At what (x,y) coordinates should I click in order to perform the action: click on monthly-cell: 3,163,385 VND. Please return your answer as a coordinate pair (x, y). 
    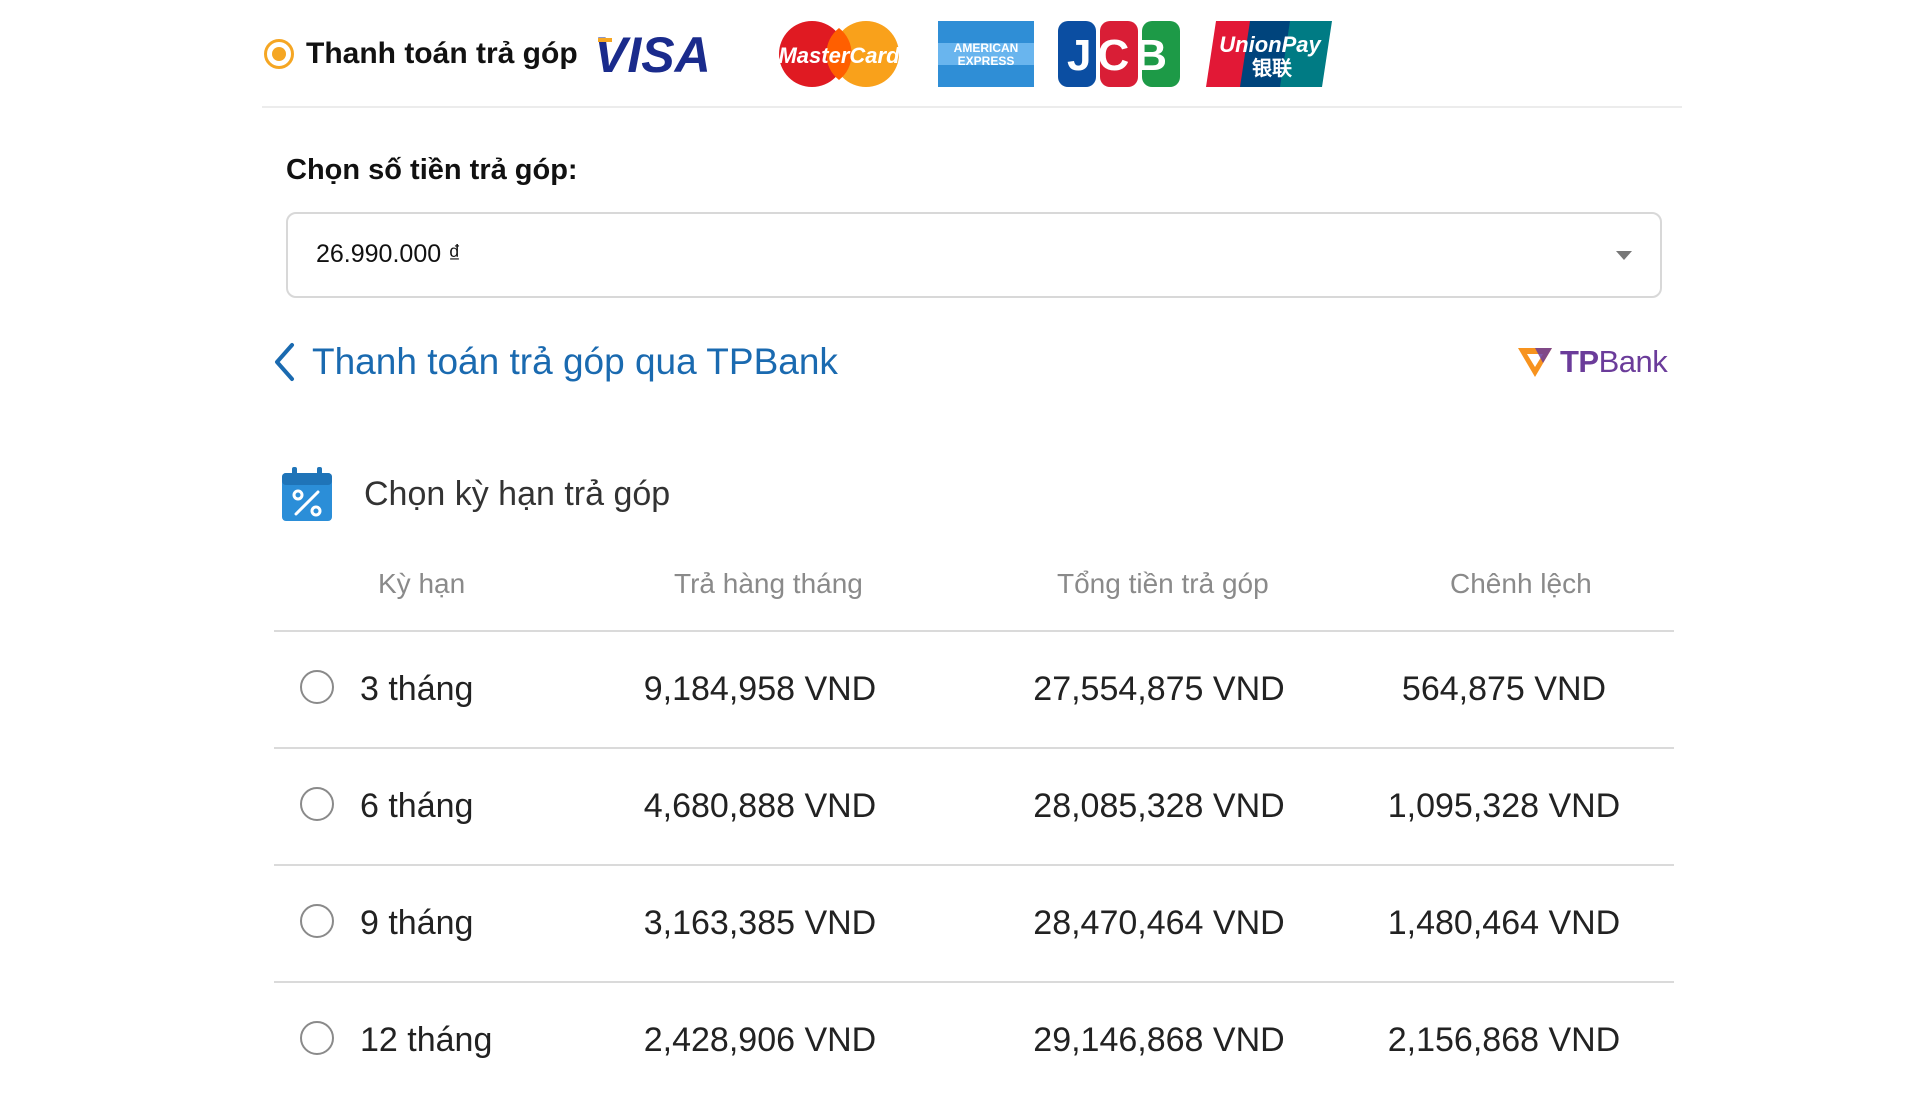
    Looking at the image, I should click on (760, 923).